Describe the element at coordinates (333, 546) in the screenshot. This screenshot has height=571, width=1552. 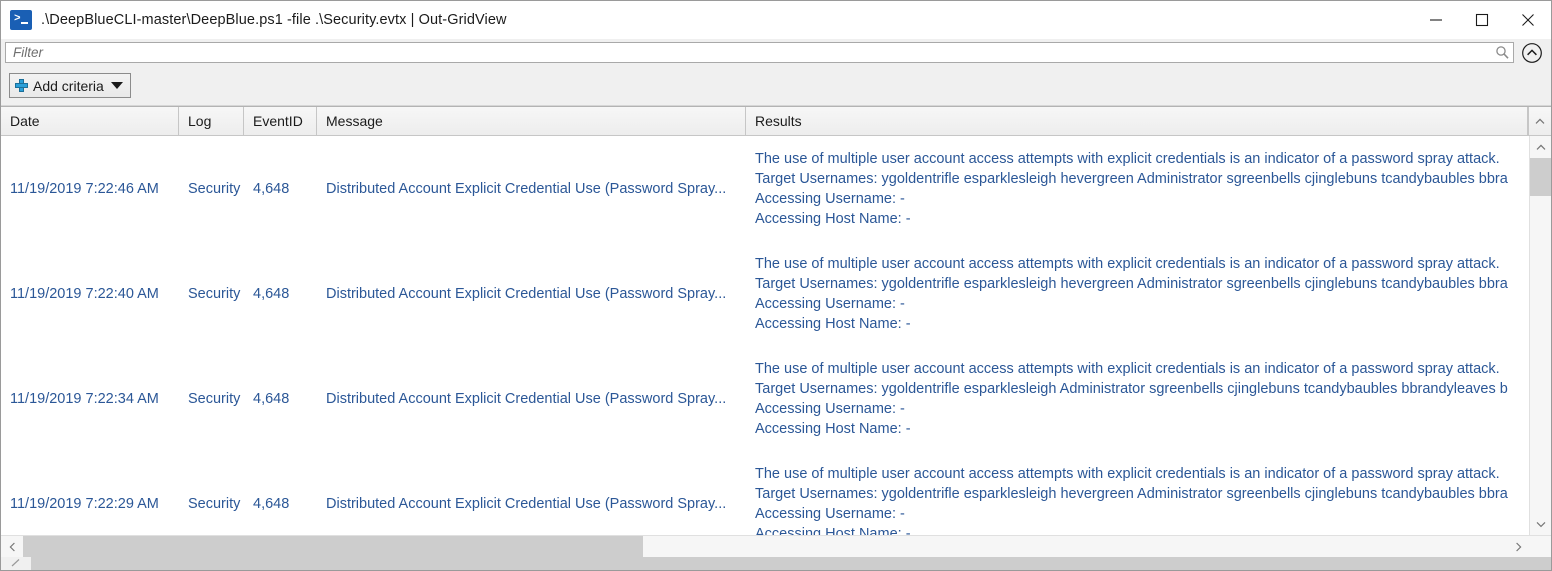
I see `horizontal-scrollbar-thumb` at that location.